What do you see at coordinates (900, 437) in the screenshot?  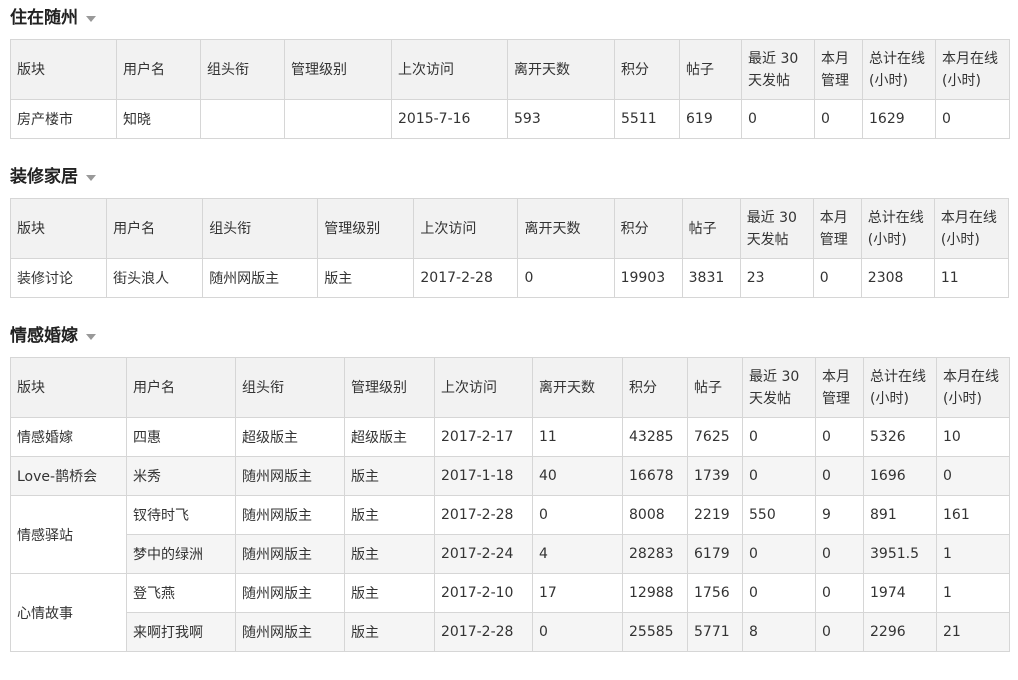 I see `total-online: 5326` at bounding box center [900, 437].